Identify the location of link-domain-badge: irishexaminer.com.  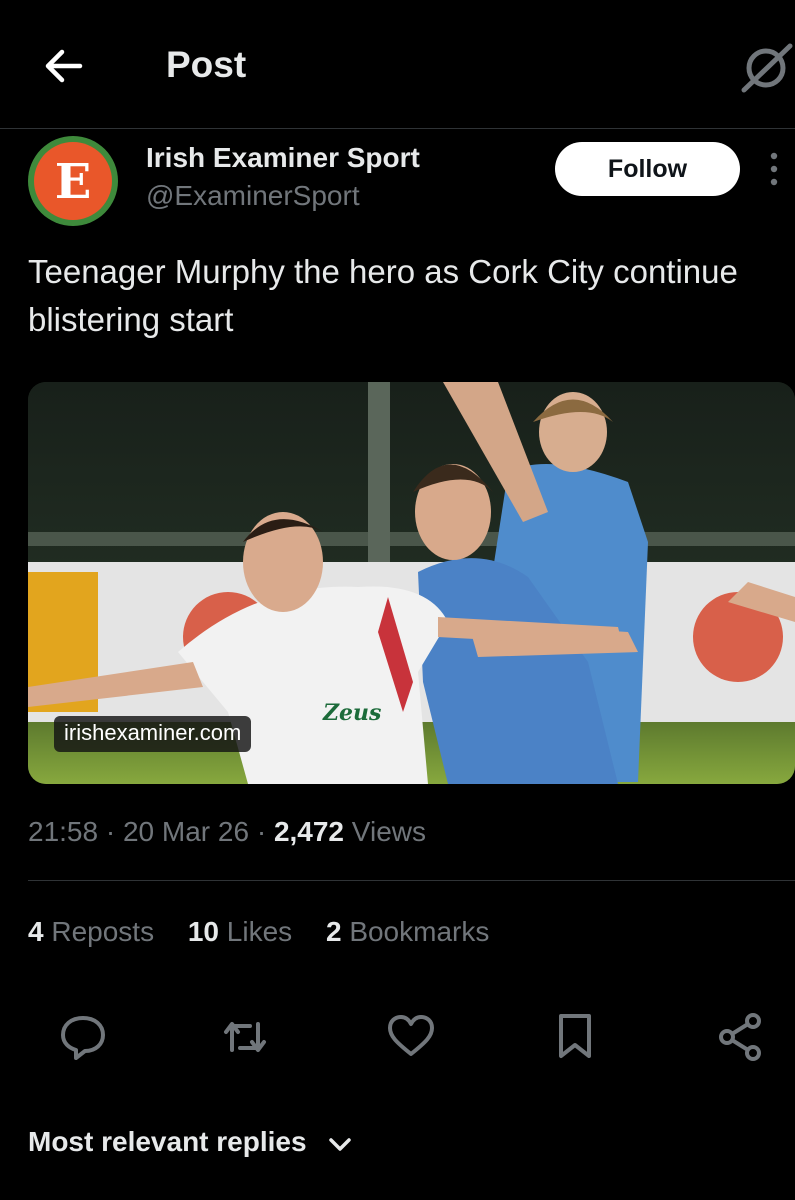
(153, 734).